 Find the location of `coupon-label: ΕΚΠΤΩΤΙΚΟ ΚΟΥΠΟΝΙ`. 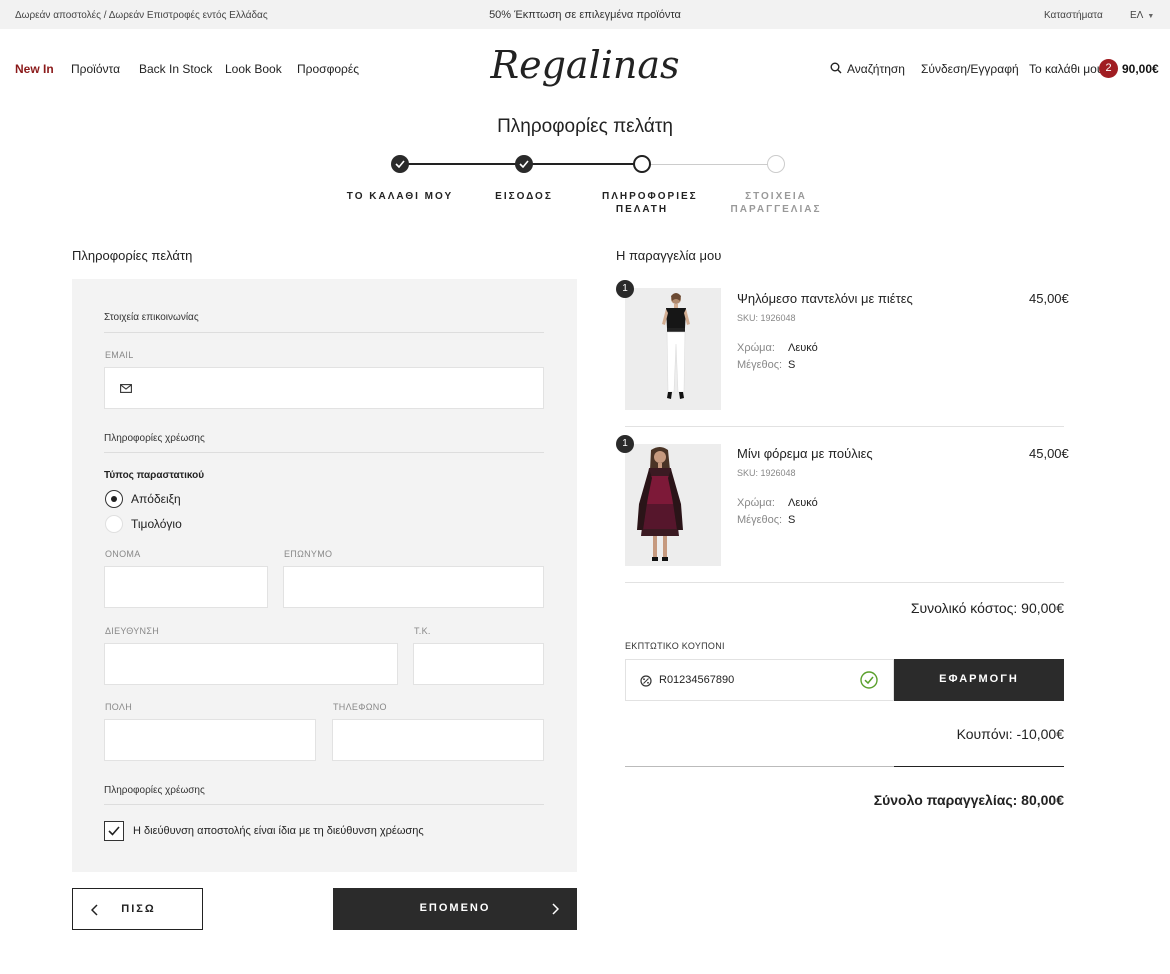

coupon-label: ΕΚΠΤΩΤΙΚΟ ΚΟΥΠΟΝΙ is located at coordinates (675, 646).